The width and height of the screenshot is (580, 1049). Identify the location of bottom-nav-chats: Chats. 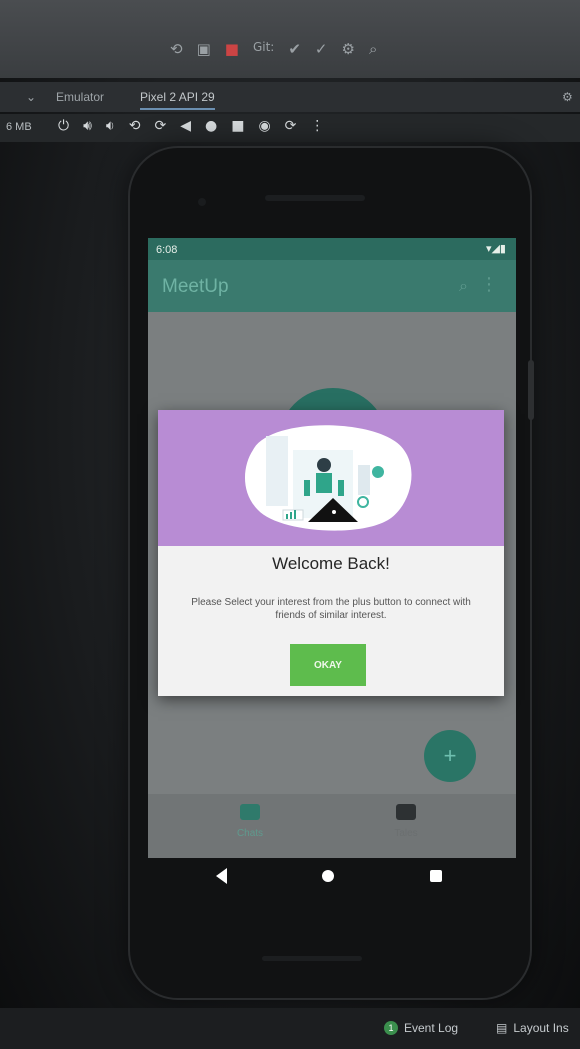
(250, 821).